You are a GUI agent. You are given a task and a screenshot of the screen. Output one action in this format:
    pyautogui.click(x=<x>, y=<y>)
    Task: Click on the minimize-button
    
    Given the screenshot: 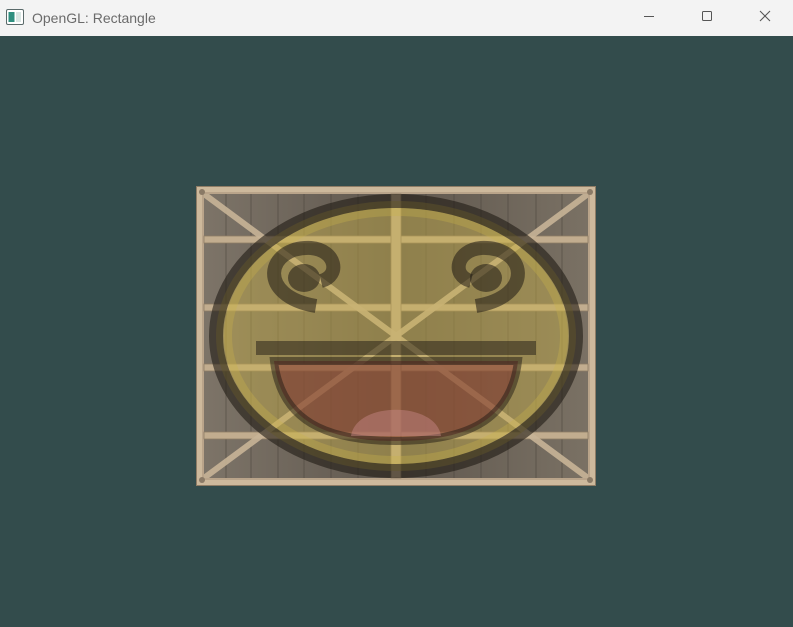 What is the action you would take?
    pyautogui.click(x=649, y=18)
    